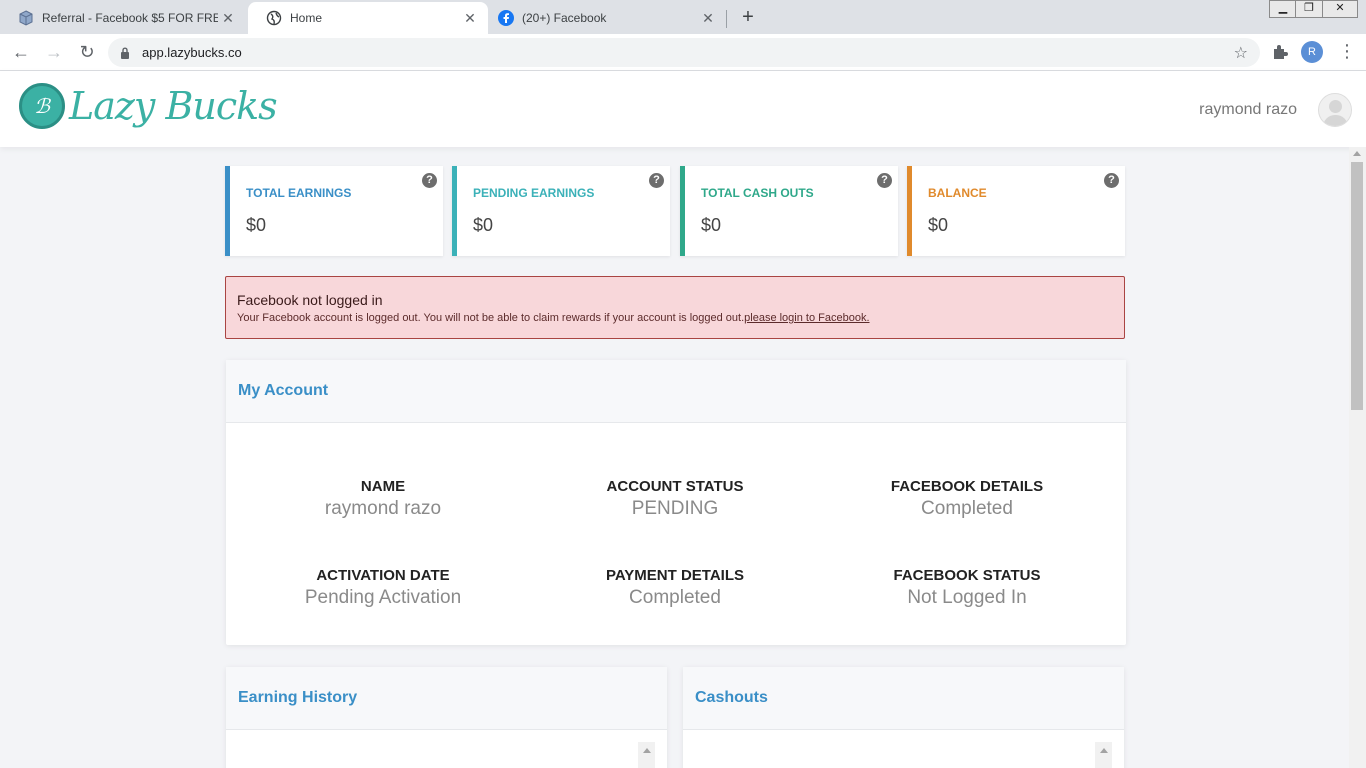 The image size is (1366, 768). Describe the element at coordinates (26, 18) in the screenshot. I see `package-icon` at that location.